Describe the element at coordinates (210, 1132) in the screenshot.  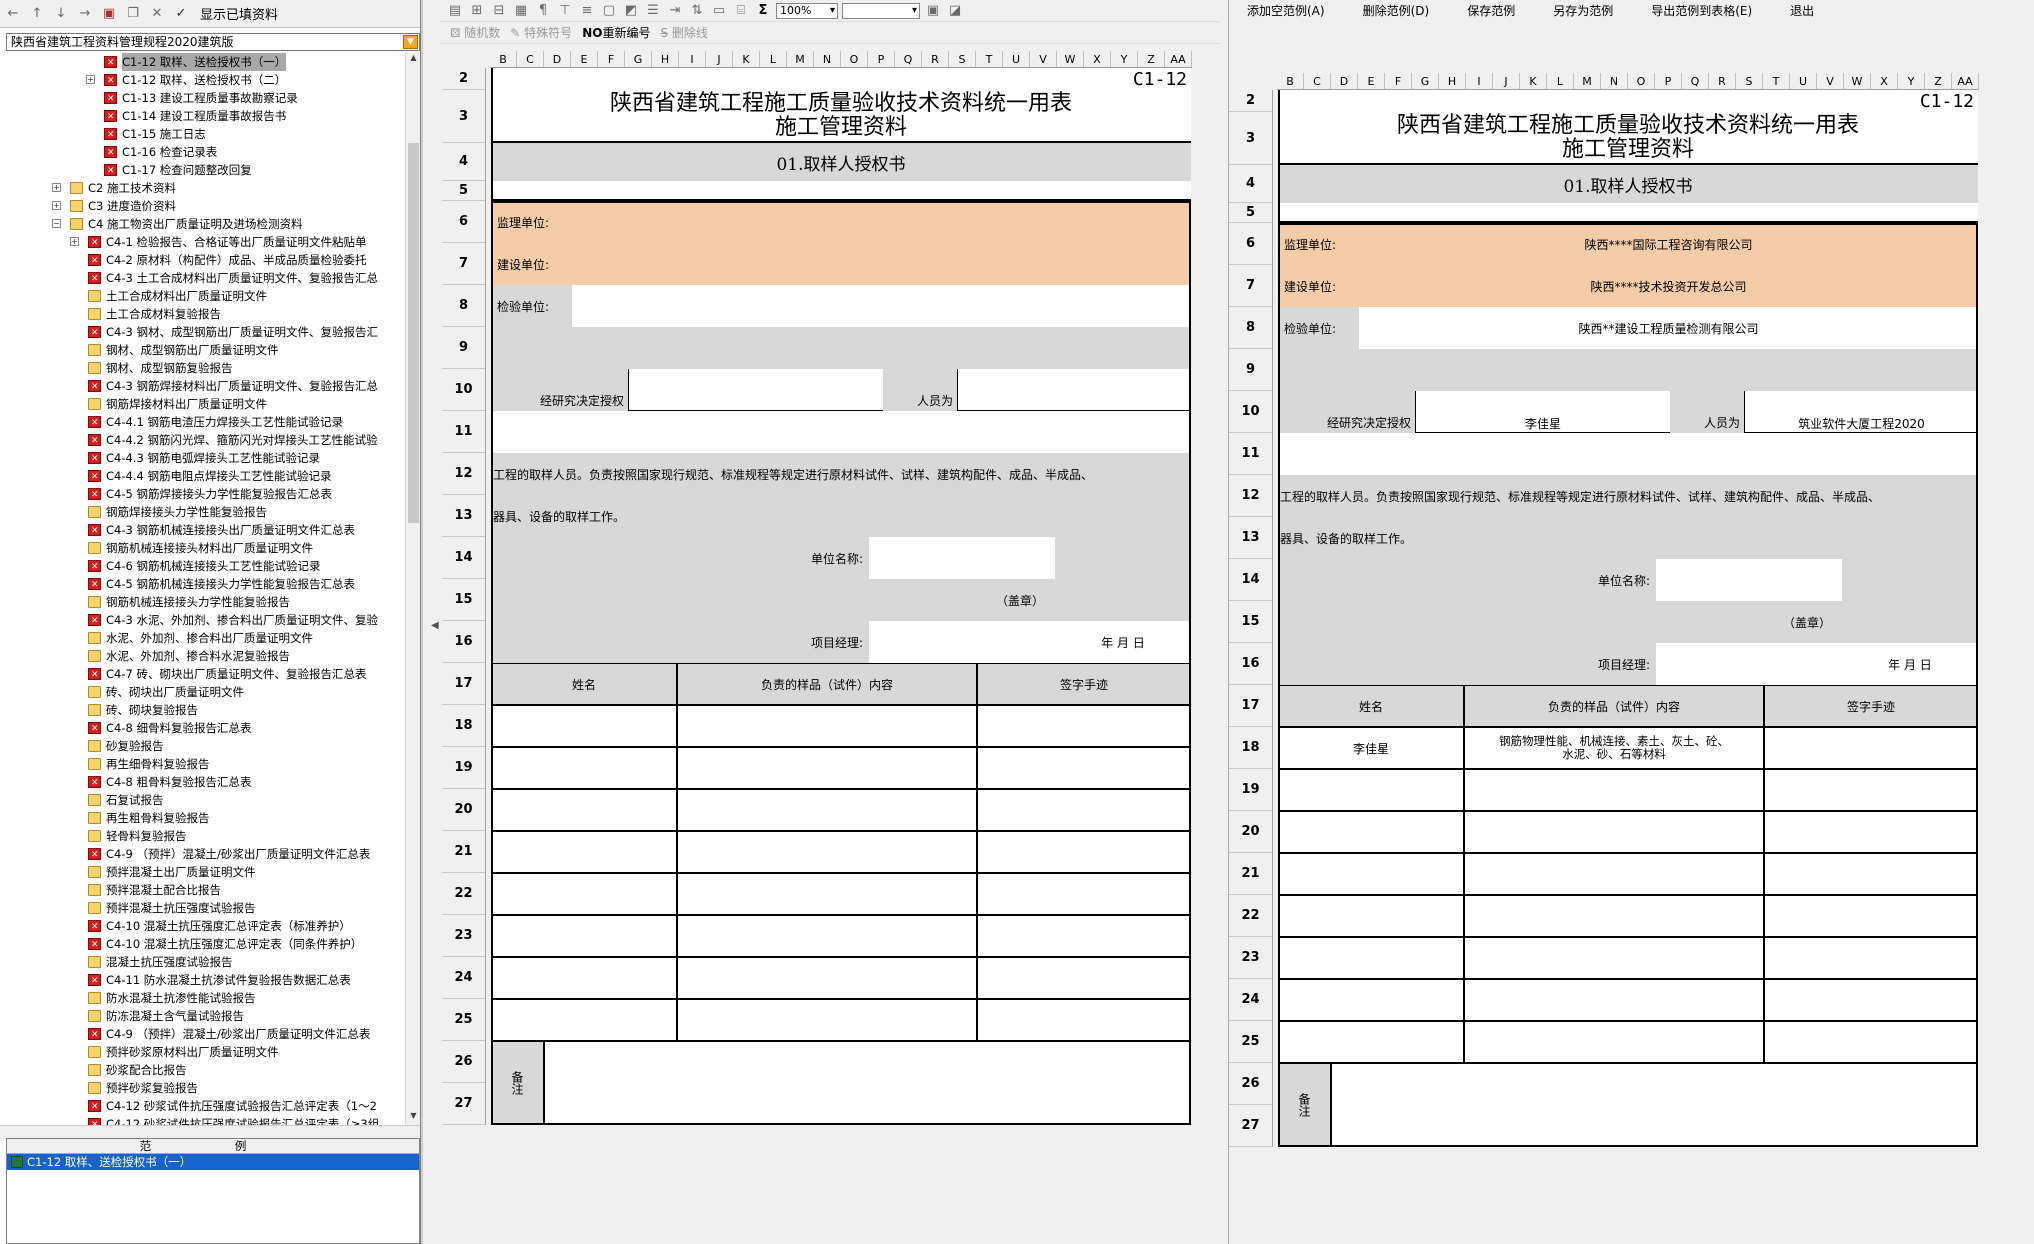
I see `tree-hscrollbar` at that location.